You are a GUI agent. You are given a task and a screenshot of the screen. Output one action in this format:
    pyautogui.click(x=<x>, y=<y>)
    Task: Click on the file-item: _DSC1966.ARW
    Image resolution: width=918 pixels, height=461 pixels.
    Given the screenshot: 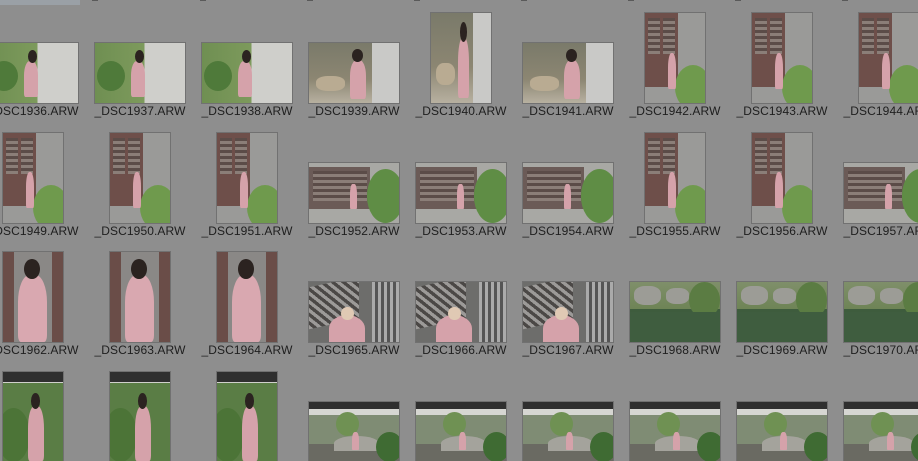 What is the action you would take?
    pyautogui.click(x=461, y=305)
    